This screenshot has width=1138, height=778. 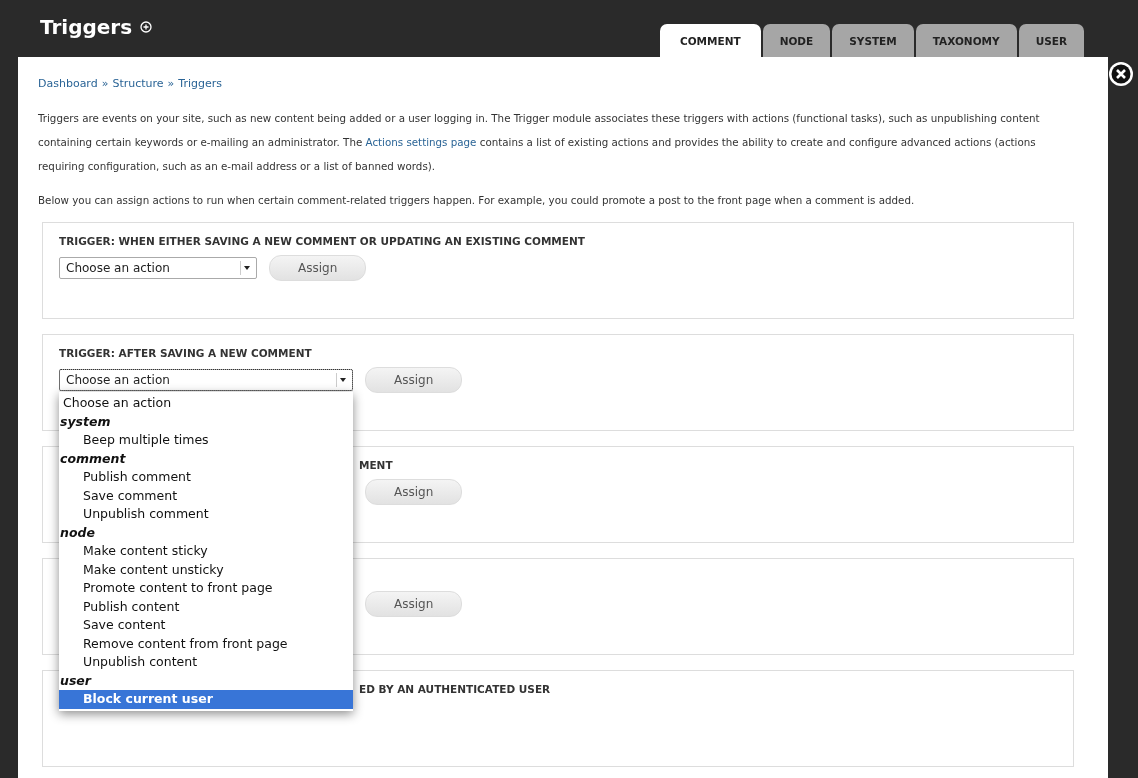 What do you see at coordinates (138, 83) in the screenshot?
I see `breadcrumb-link: Structure` at bounding box center [138, 83].